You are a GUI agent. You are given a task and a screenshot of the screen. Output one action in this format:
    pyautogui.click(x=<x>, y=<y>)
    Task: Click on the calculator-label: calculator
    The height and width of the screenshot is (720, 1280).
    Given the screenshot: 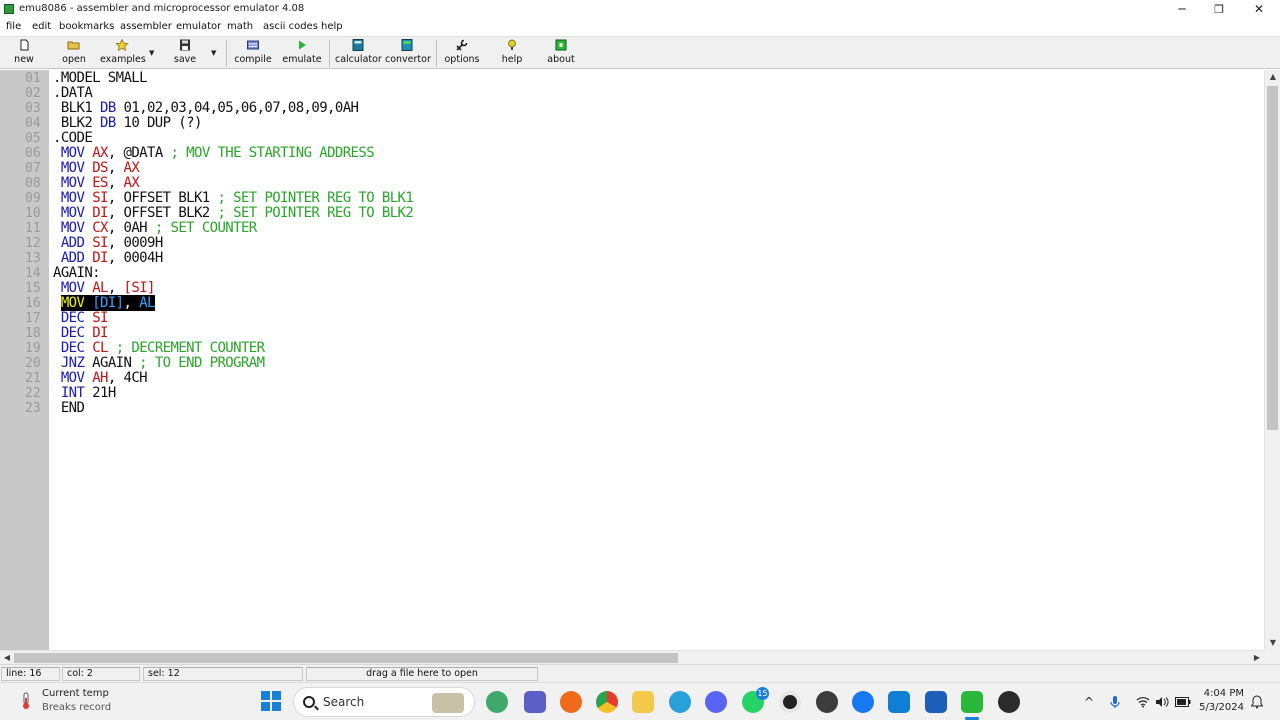 What is the action you would take?
    pyautogui.click(x=358, y=59)
    